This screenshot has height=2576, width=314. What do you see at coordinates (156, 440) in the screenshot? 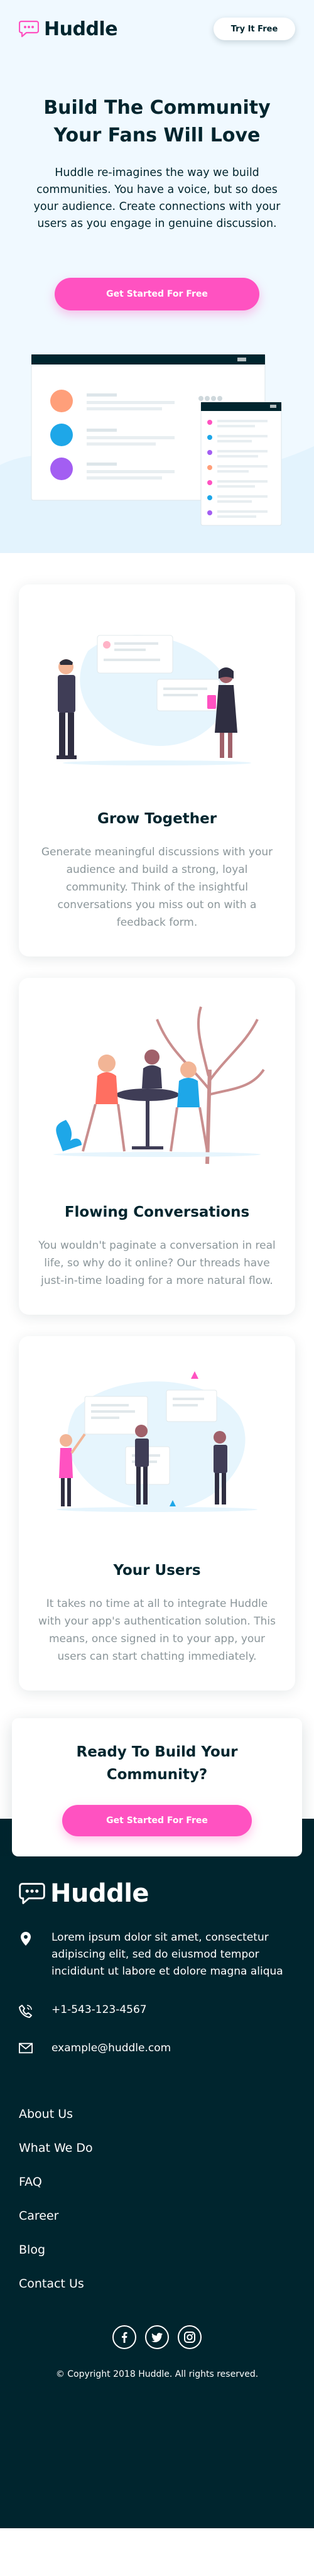
I see `app-mockup-illustration` at bounding box center [156, 440].